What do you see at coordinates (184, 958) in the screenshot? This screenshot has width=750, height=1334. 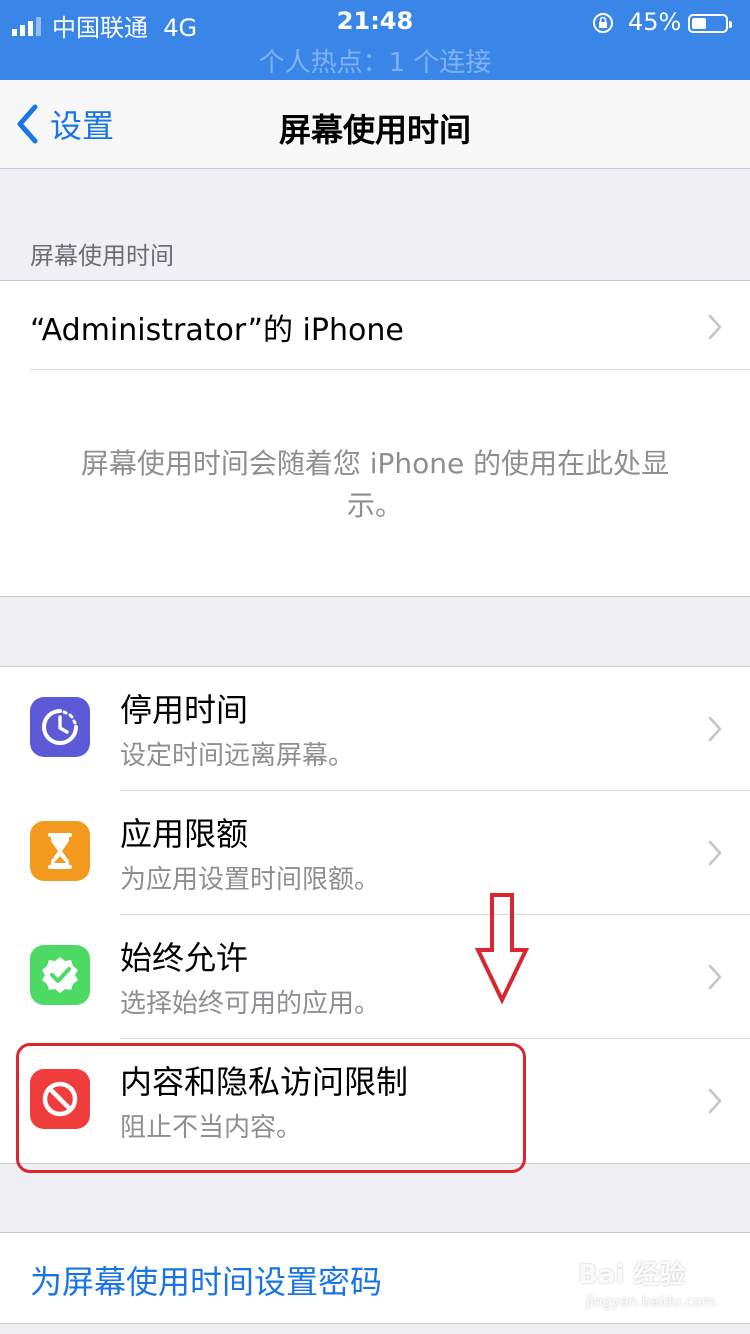 I see `list-item-title: 始终允许` at bounding box center [184, 958].